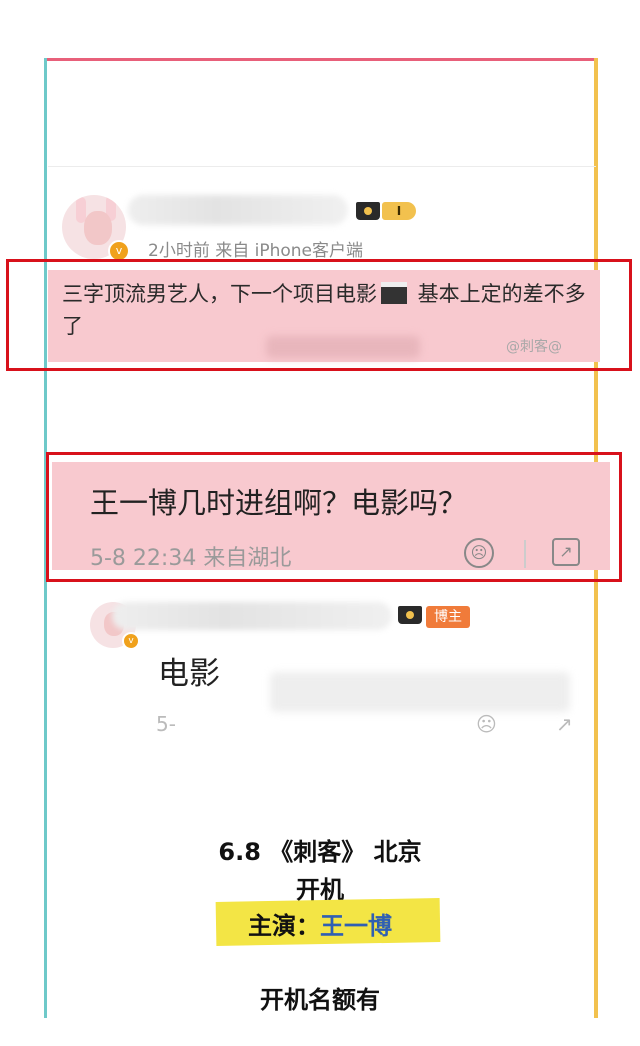 This screenshot has width=640, height=1046. Describe the element at coordinates (320, 1000) in the screenshot. I see `info-line-4: 开机名额有` at that location.